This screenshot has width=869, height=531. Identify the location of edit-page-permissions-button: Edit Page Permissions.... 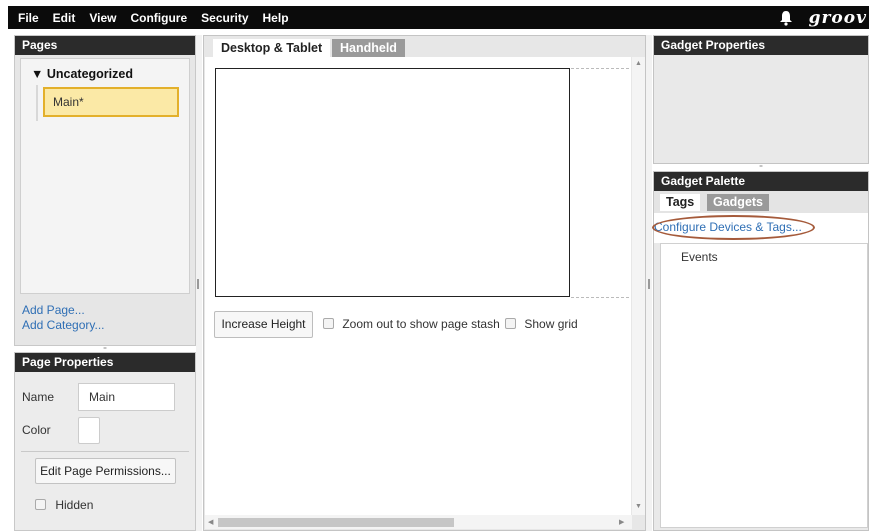
(105, 471).